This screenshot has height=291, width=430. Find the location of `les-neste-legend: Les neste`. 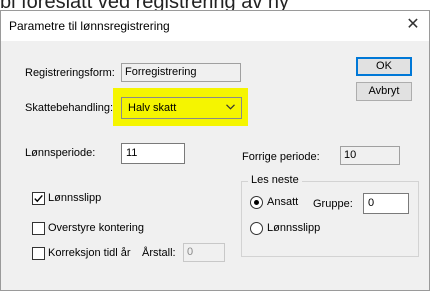

les-neste-legend: Les neste is located at coordinates (275, 180).